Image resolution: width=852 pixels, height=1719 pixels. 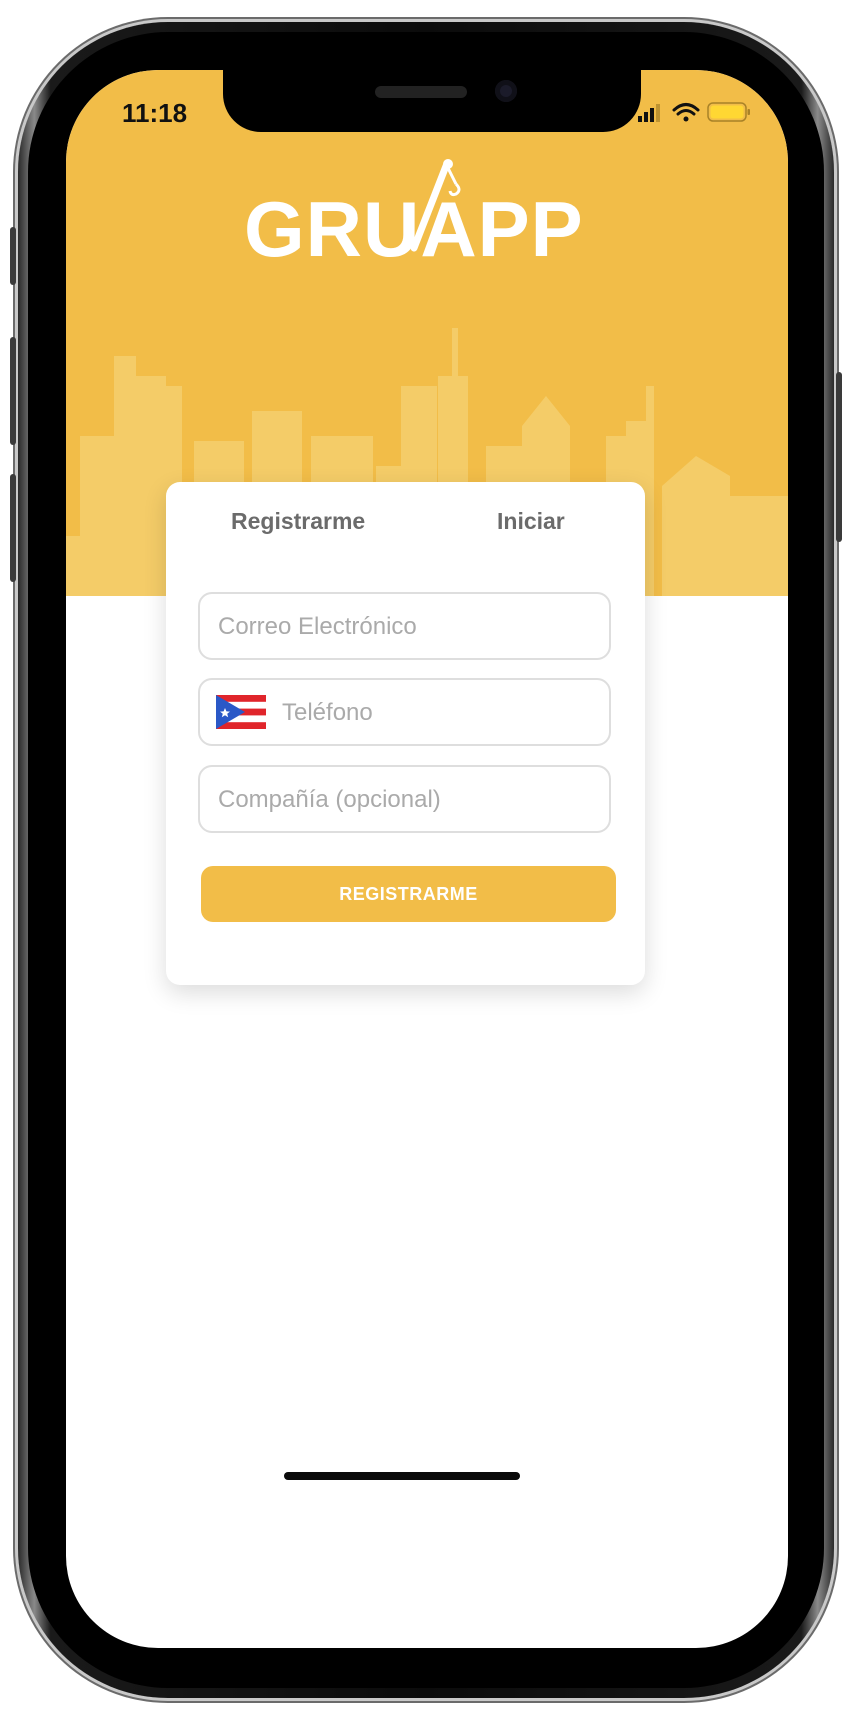 I want to click on company-field, so click(x=404, y=799).